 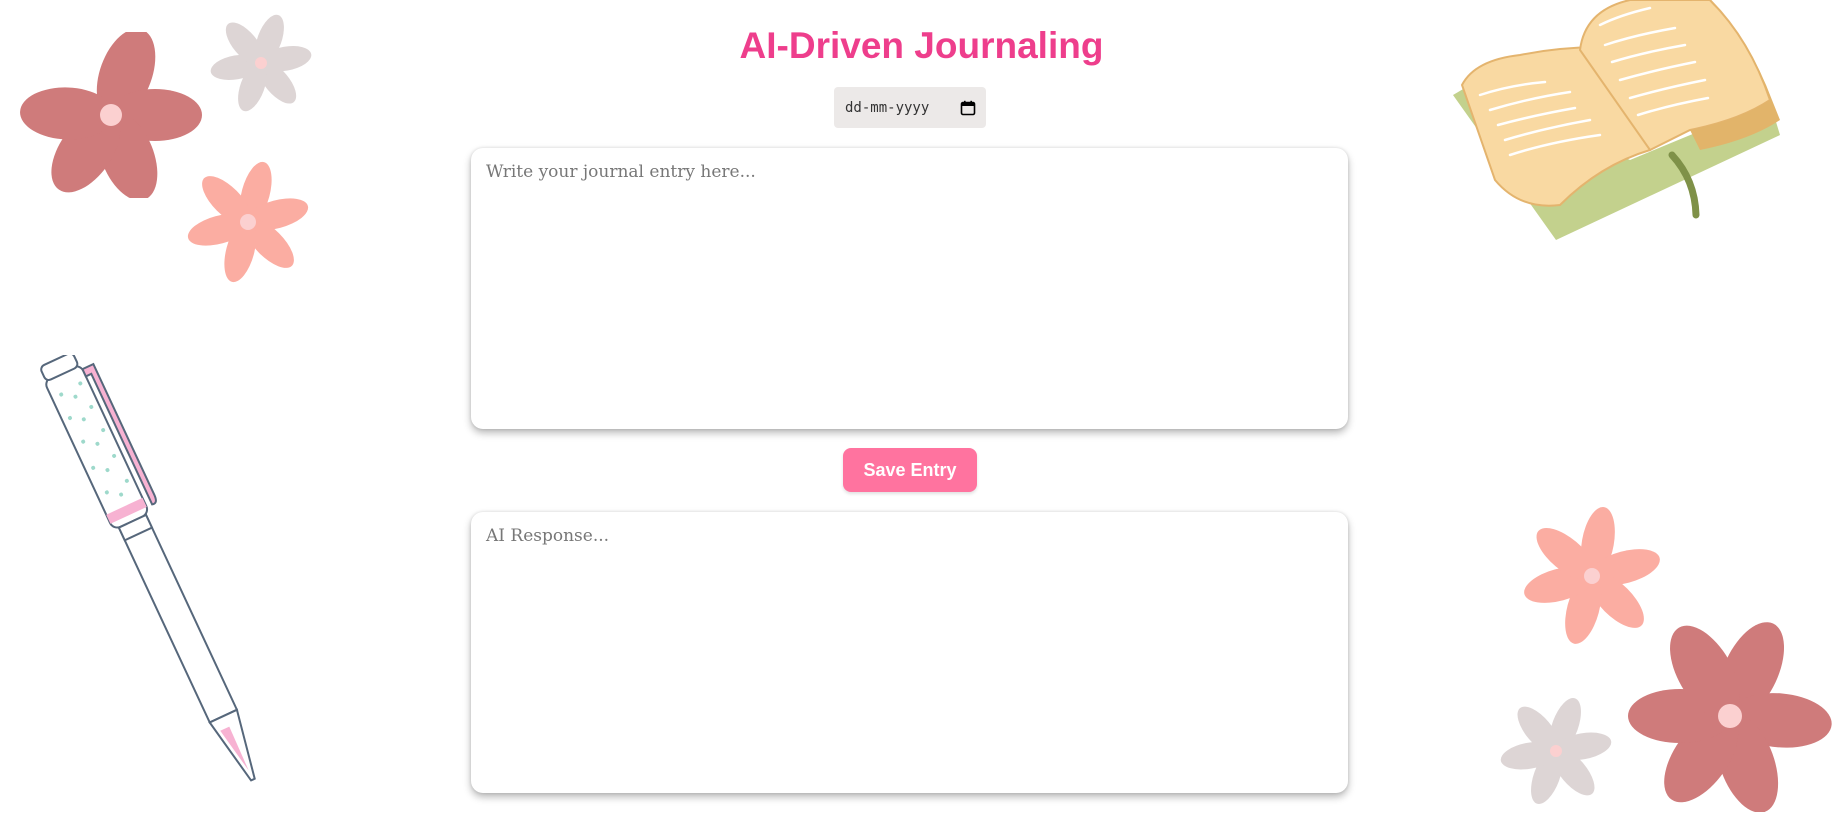 What do you see at coordinates (887, 107) in the screenshot?
I see `date-placeholder: dd-mm-yyyy` at bounding box center [887, 107].